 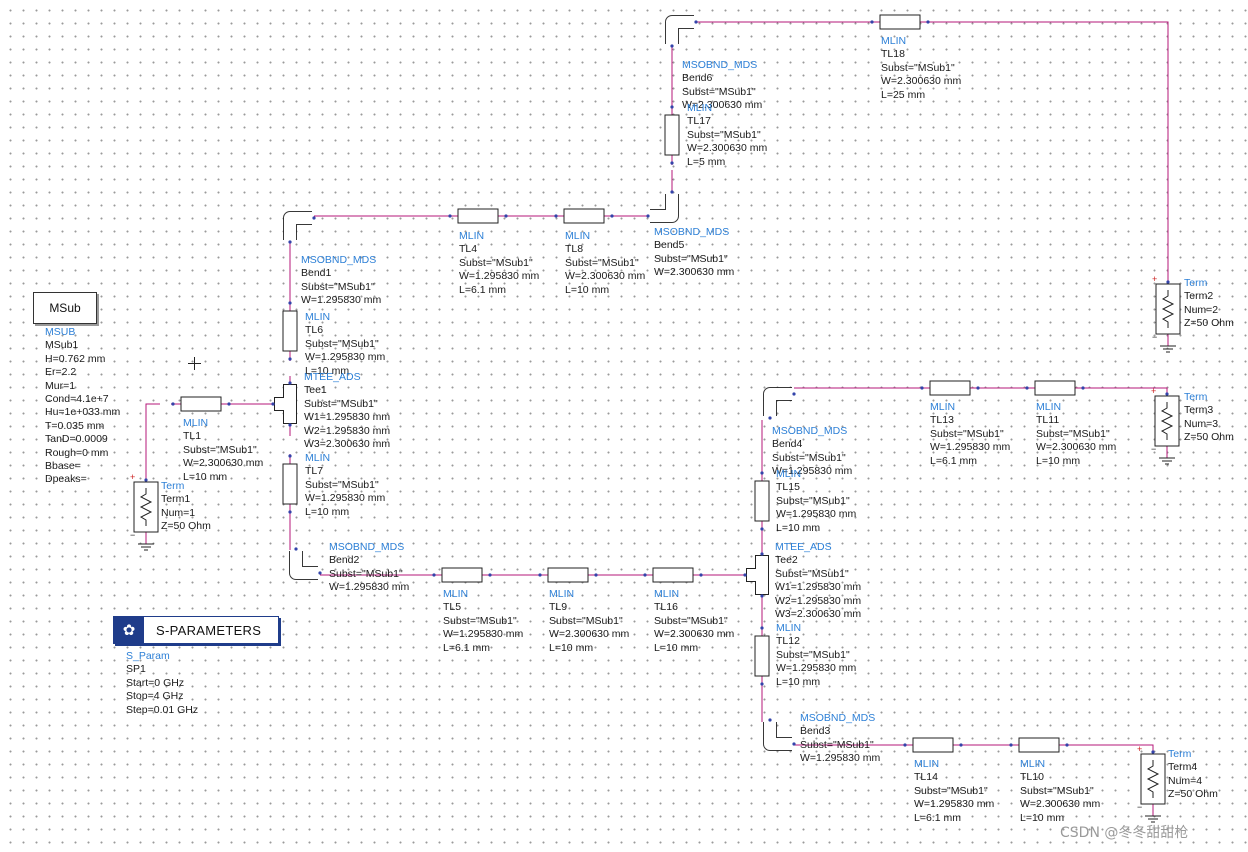 What do you see at coordinates (1153, 449) in the screenshot?
I see `term-term3-minus-sign: −` at bounding box center [1153, 449].